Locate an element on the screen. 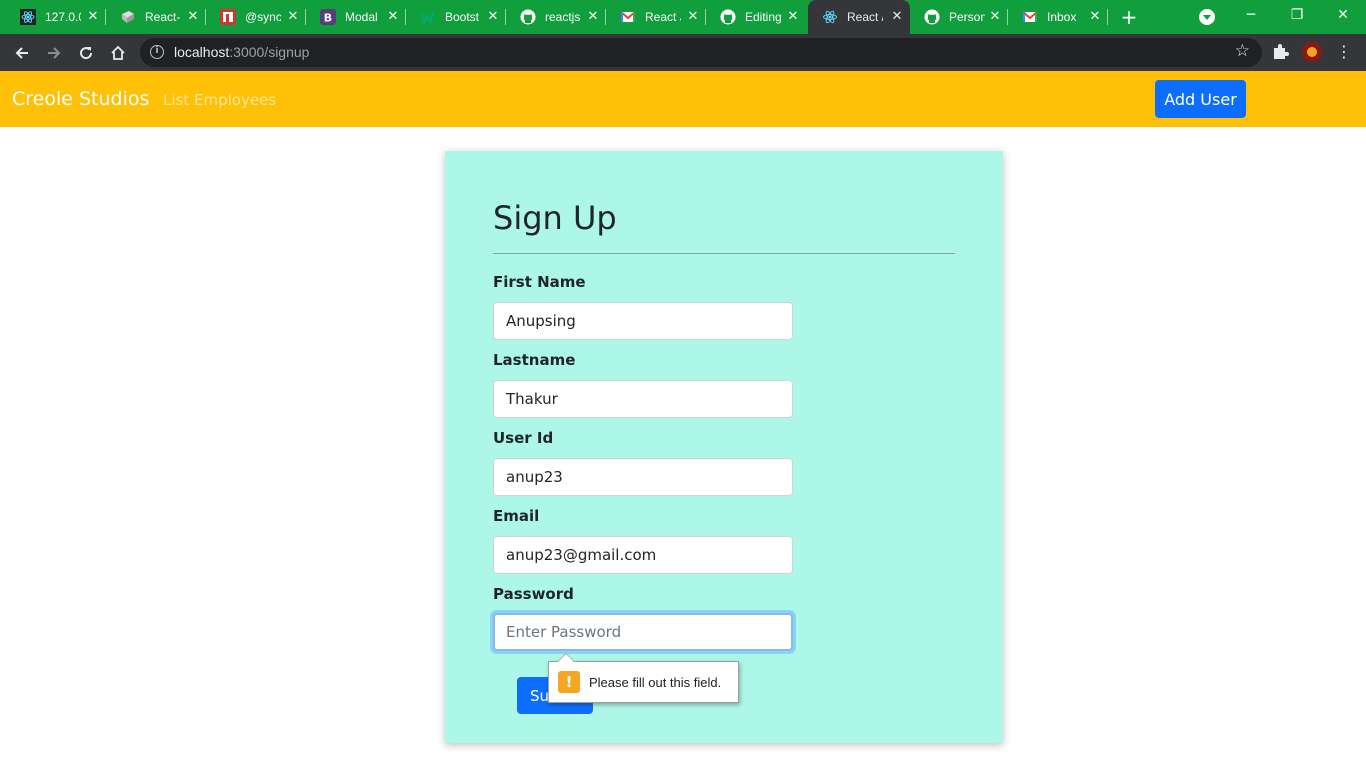  tab-title: @sync is located at coordinates (263, 17).